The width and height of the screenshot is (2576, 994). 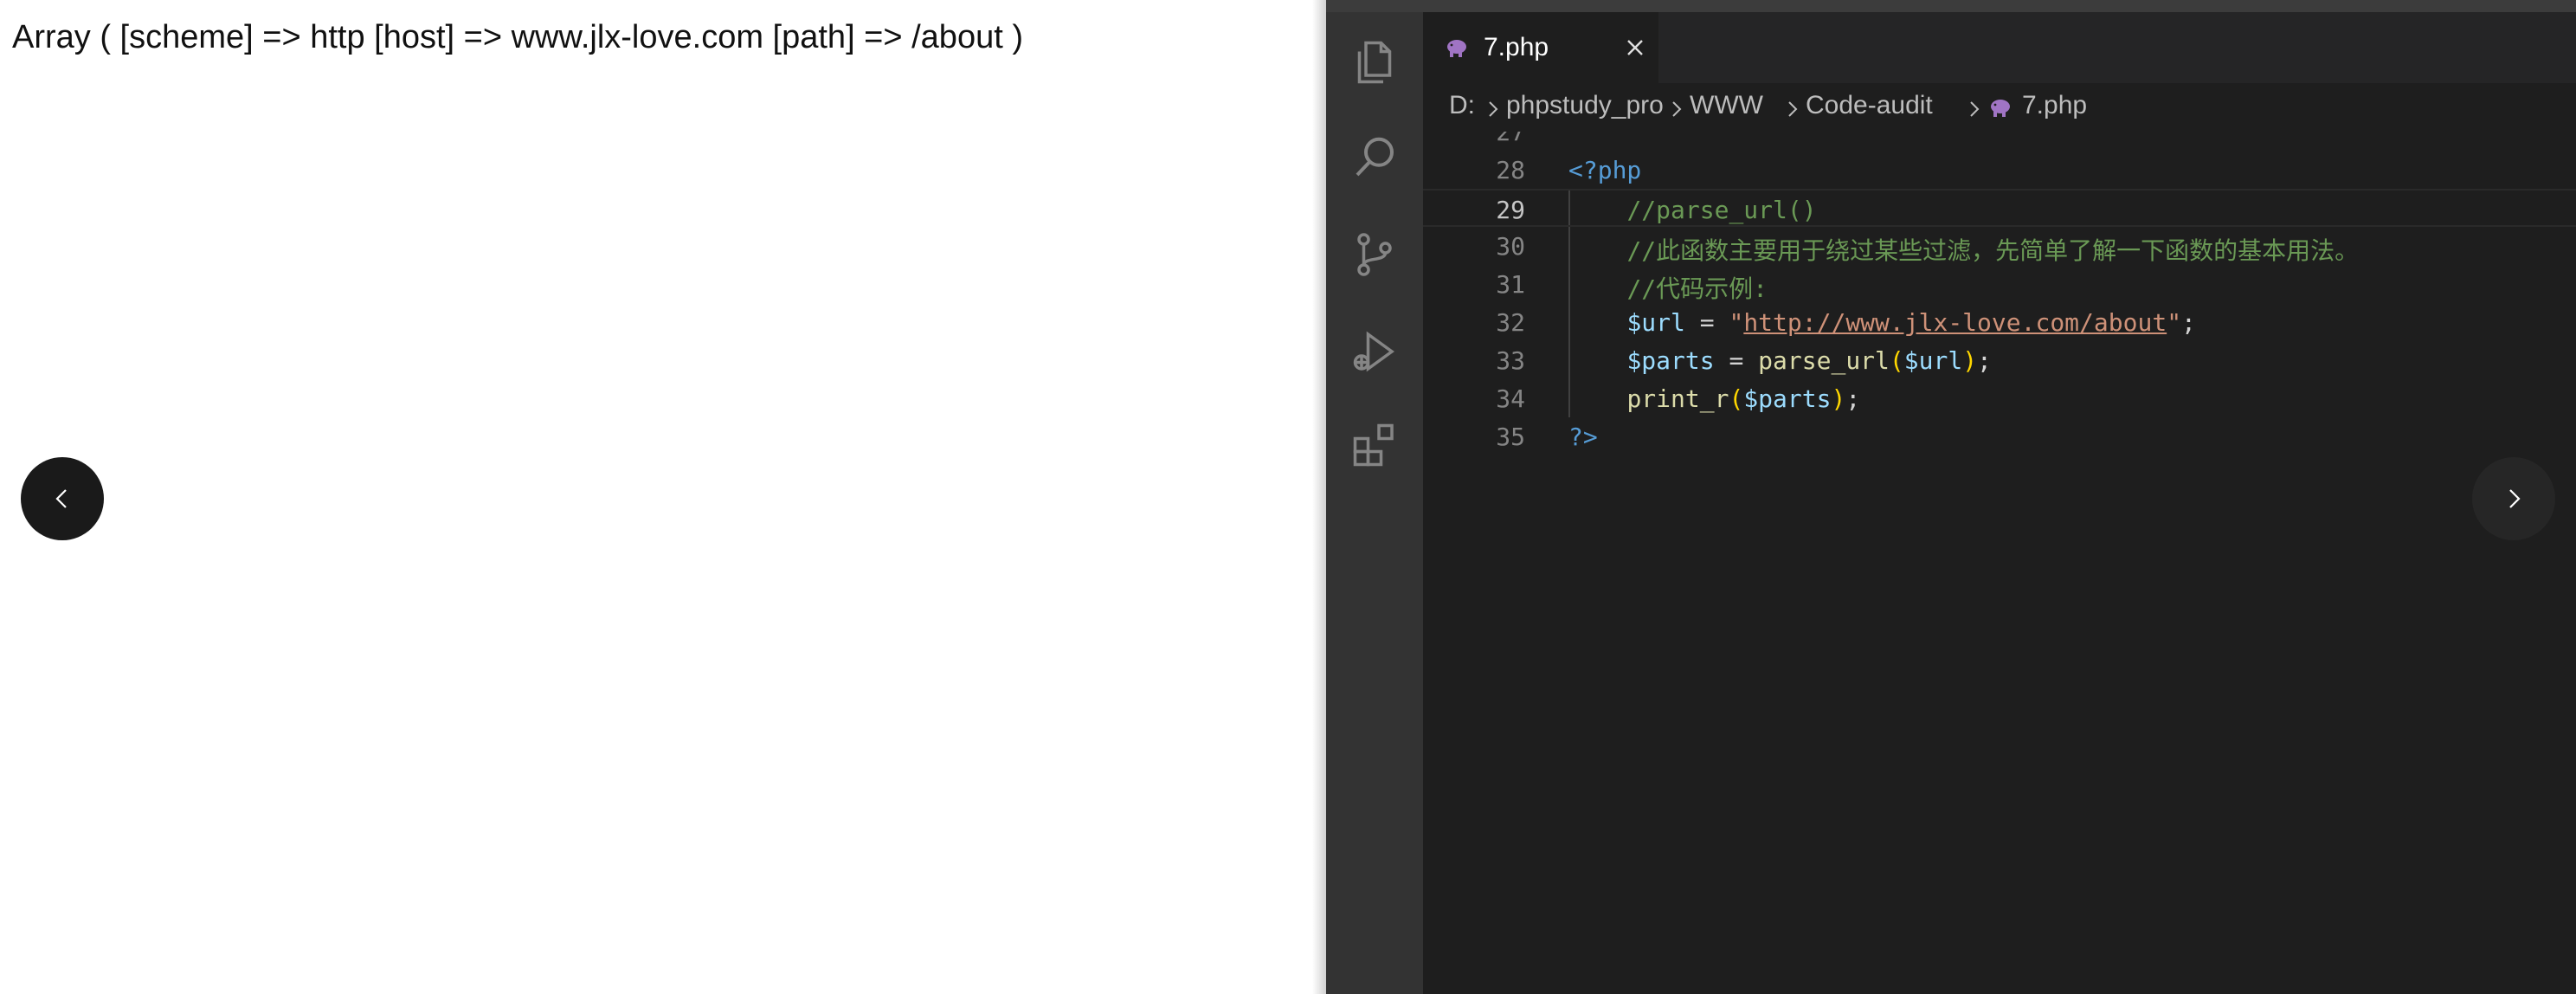 What do you see at coordinates (1999, 360) in the screenshot?
I see `code-line: 33 $parts = parse_url($url);` at bounding box center [1999, 360].